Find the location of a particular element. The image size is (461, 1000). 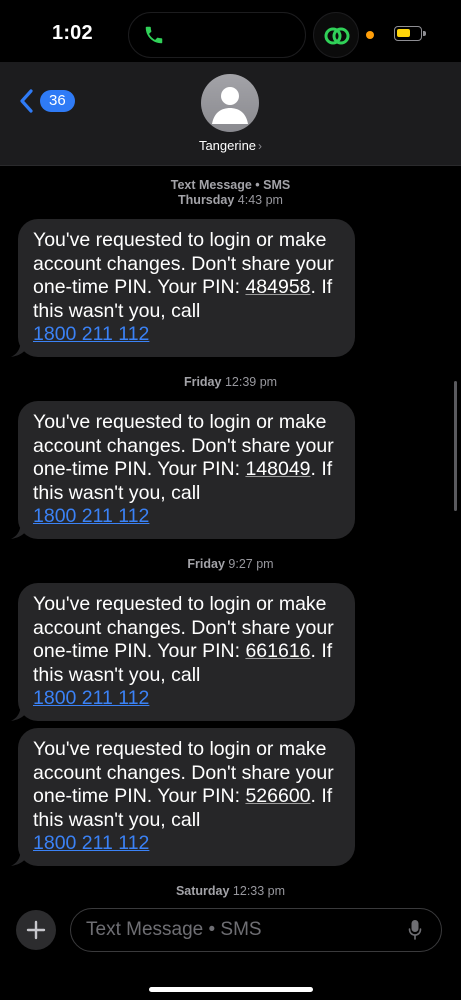

timestamp: Friday 12:39 pm is located at coordinates (230, 382).